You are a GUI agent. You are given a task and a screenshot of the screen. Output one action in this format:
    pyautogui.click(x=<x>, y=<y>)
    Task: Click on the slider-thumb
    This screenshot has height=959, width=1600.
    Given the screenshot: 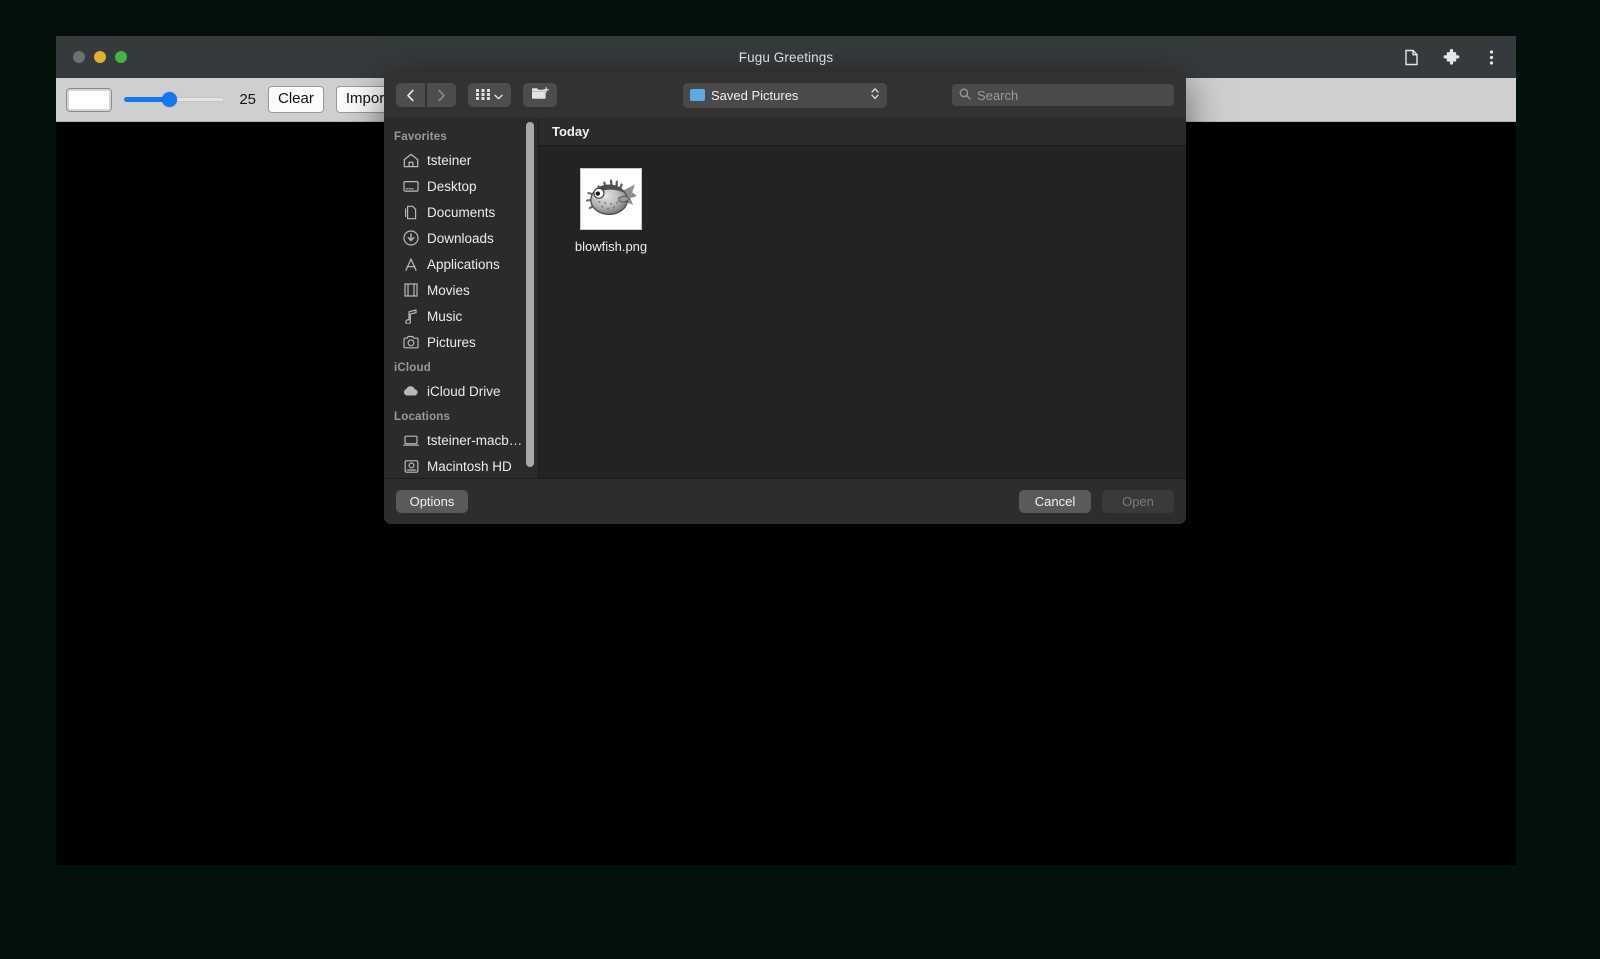 What is the action you would take?
    pyautogui.click(x=169, y=99)
    